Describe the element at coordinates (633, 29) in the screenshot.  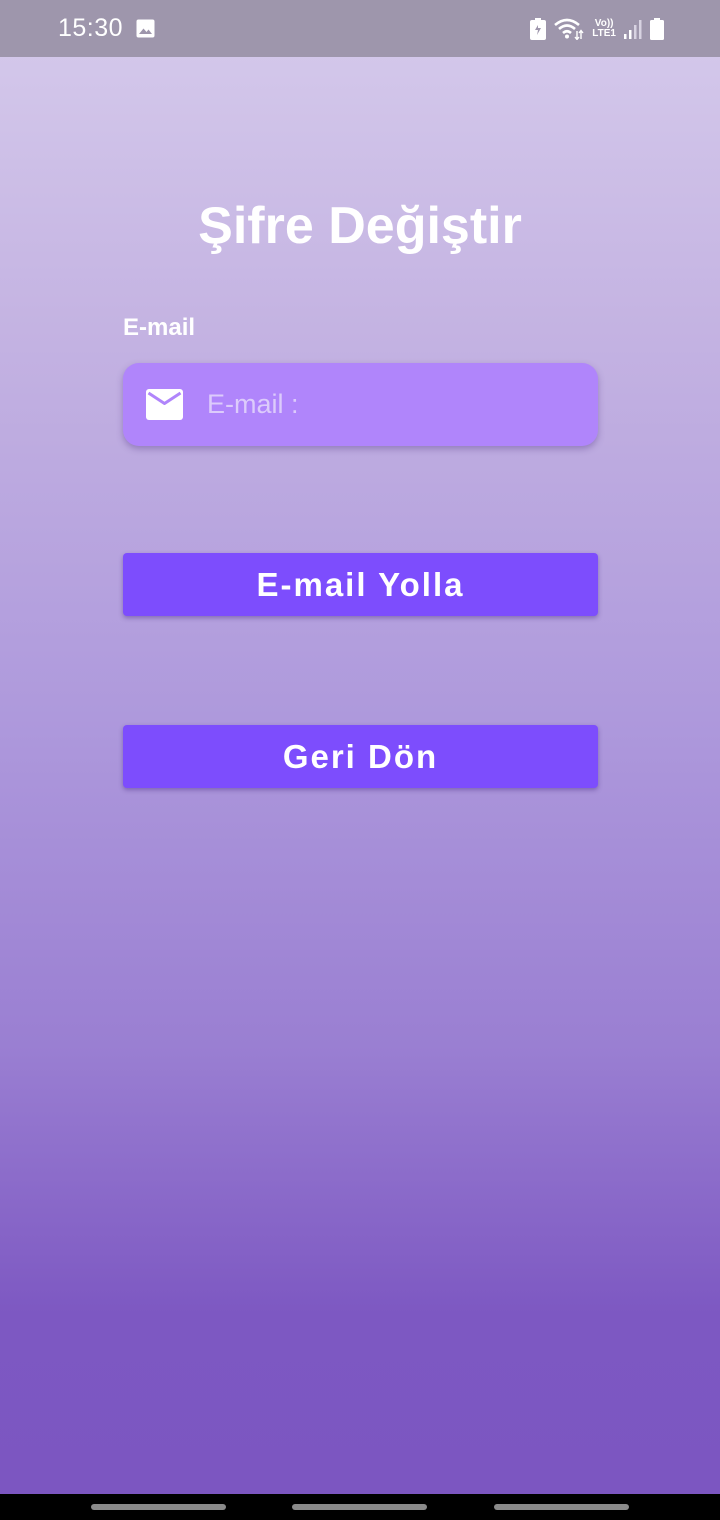
I see `signal-icon` at that location.